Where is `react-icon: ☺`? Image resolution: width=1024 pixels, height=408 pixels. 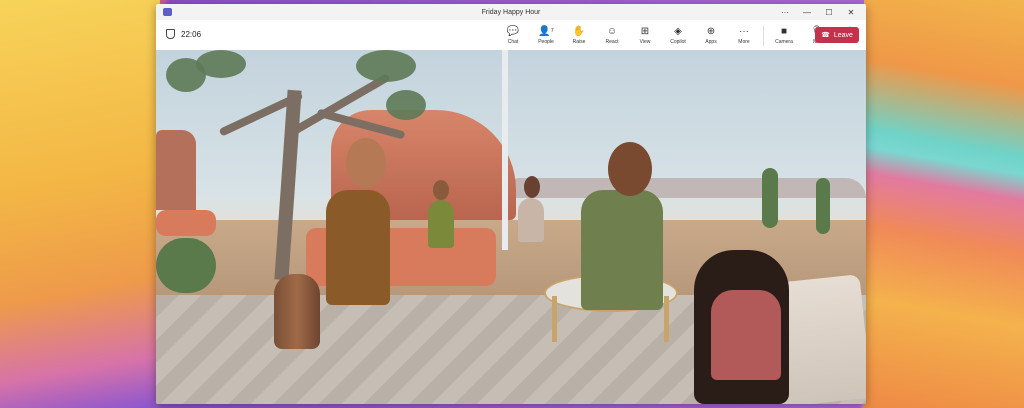 react-icon: ☺ is located at coordinates (612, 31).